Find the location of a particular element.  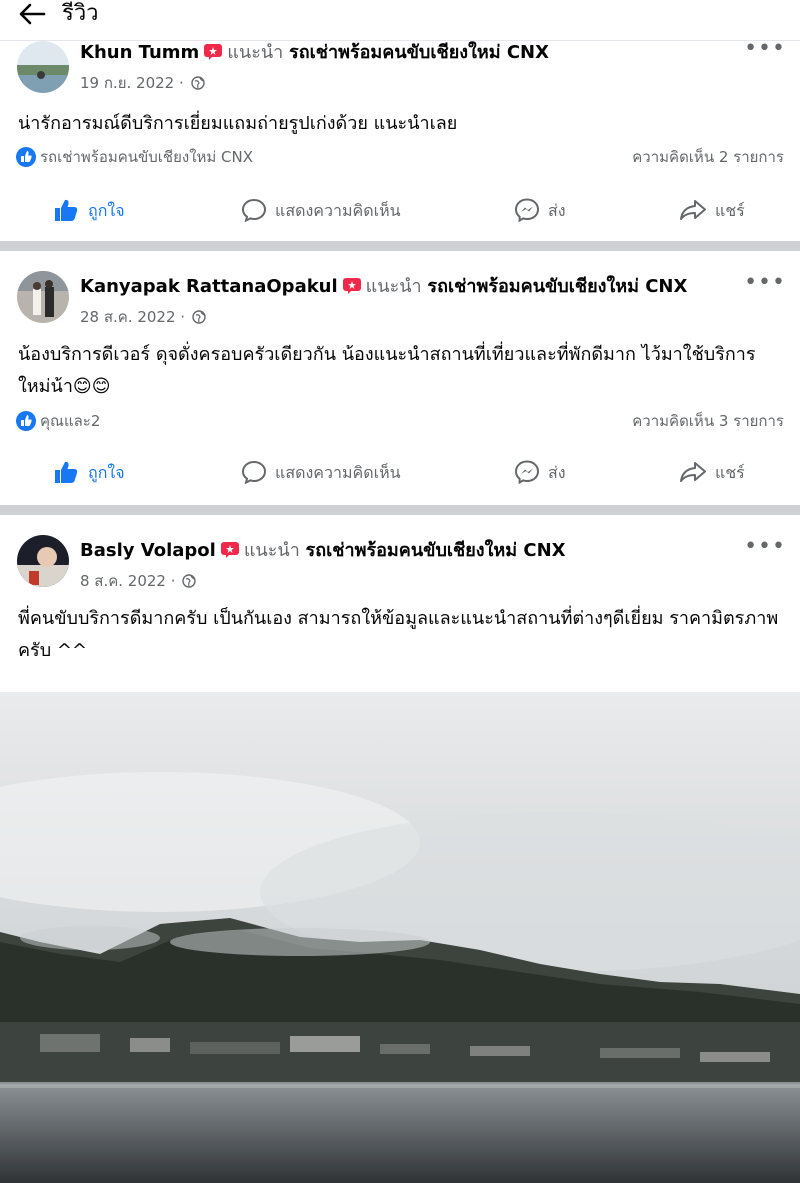

reaction-summary: รถเช่าพร้อมคนขับเชียงใหม่ CNX is located at coordinates (134, 157).